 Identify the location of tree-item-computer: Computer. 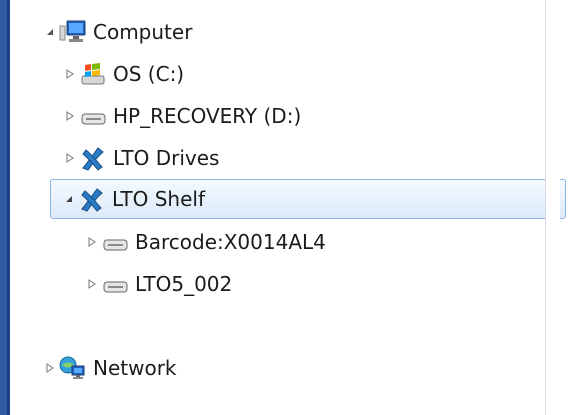
(277, 32).